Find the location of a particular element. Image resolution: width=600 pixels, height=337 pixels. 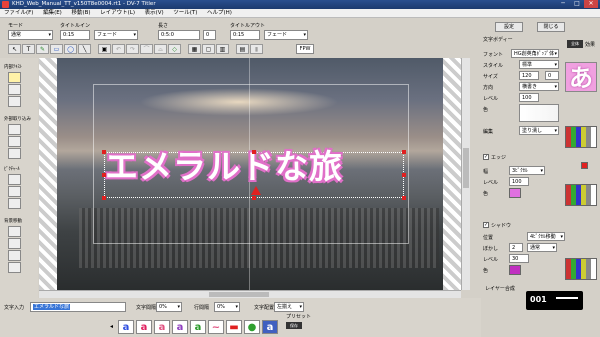

frame-icon: ▤ is located at coordinates (242, 49).